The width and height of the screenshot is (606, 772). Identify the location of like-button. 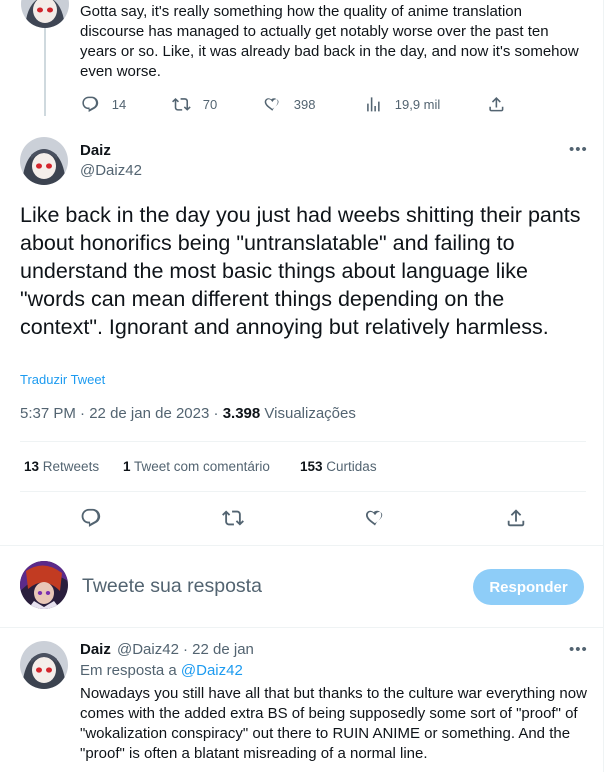
(375, 518).